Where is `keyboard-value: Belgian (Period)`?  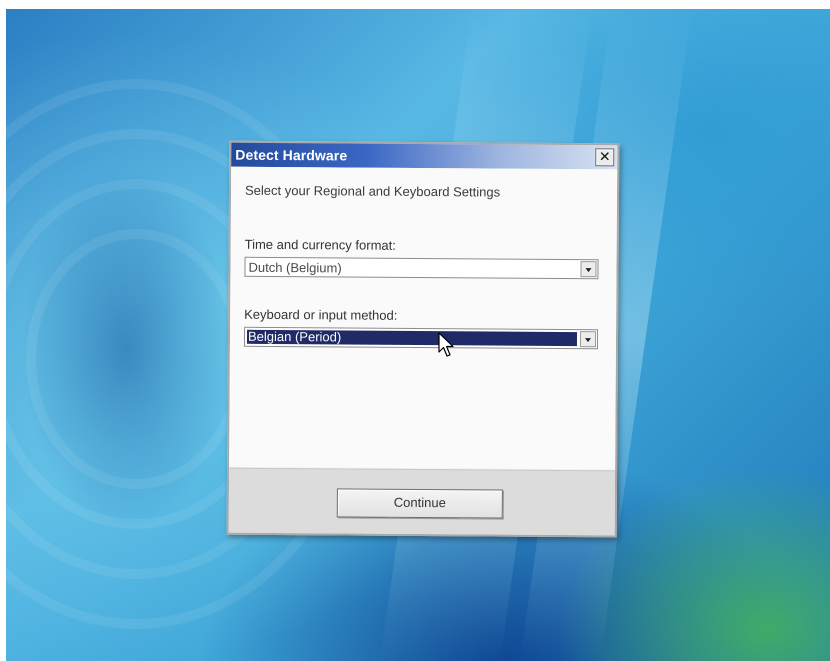 keyboard-value: Belgian (Period) is located at coordinates (294, 336).